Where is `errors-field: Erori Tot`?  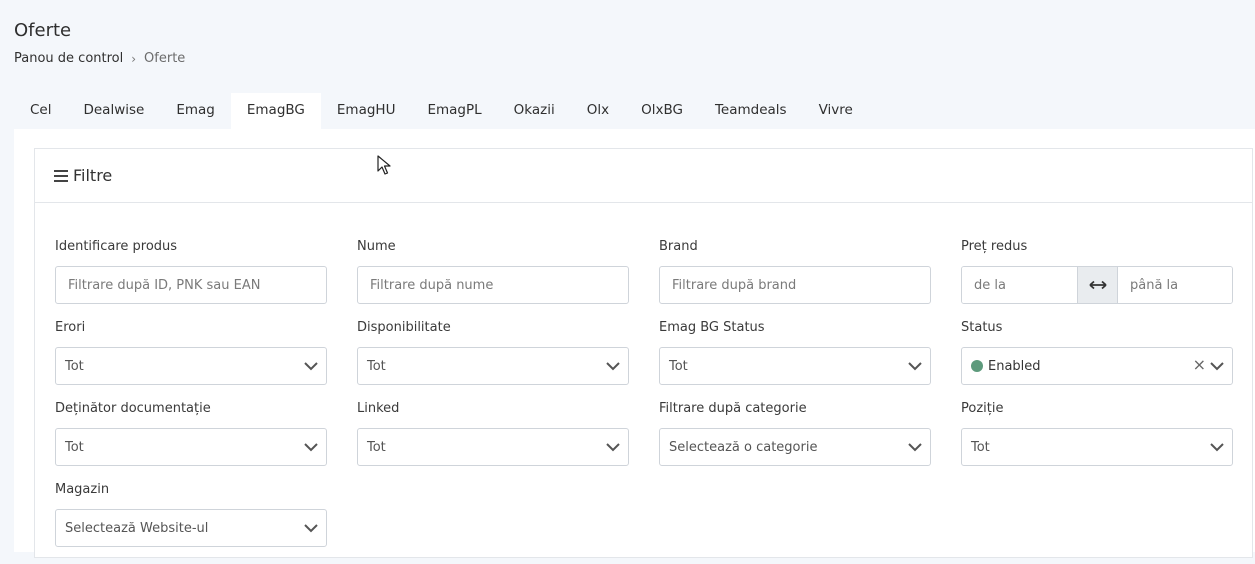
errors-field: Erori Tot is located at coordinates (191, 361).